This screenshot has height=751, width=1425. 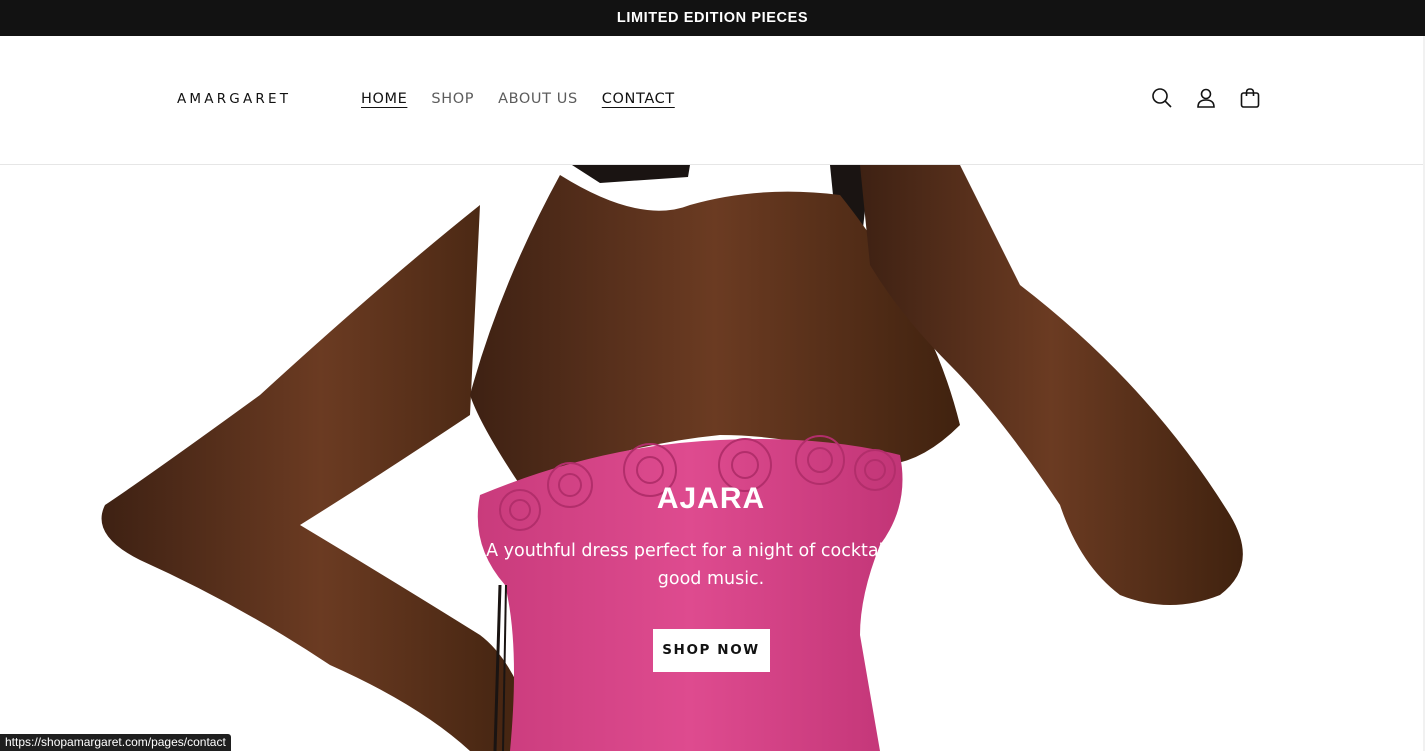 What do you see at coordinates (1250, 98) in the screenshot?
I see `cart-icon` at bounding box center [1250, 98].